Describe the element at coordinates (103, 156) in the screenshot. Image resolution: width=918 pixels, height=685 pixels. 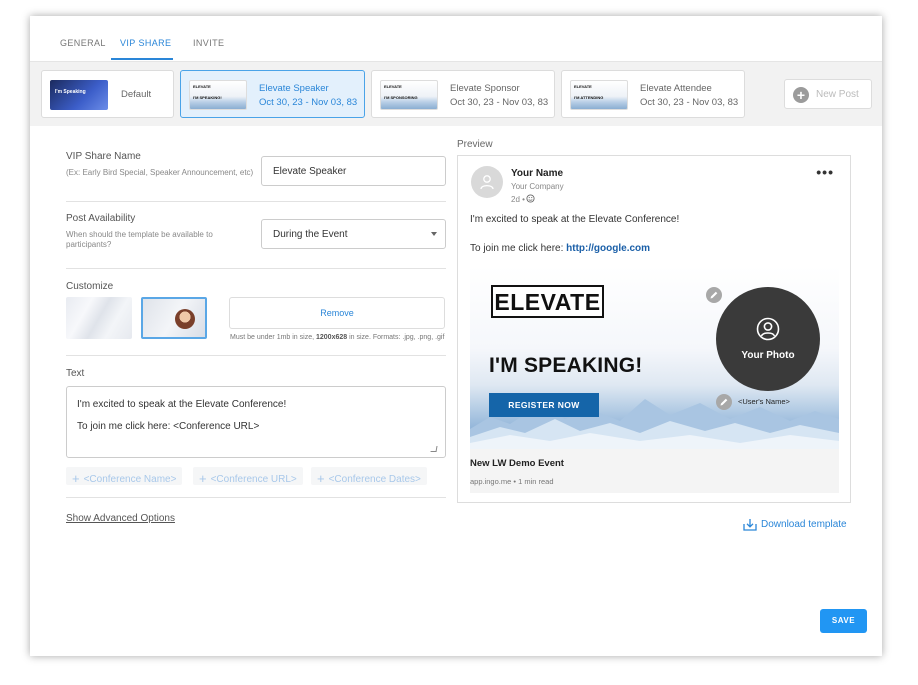
I see `vip-share-name-label: VIP Share Name` at that location.